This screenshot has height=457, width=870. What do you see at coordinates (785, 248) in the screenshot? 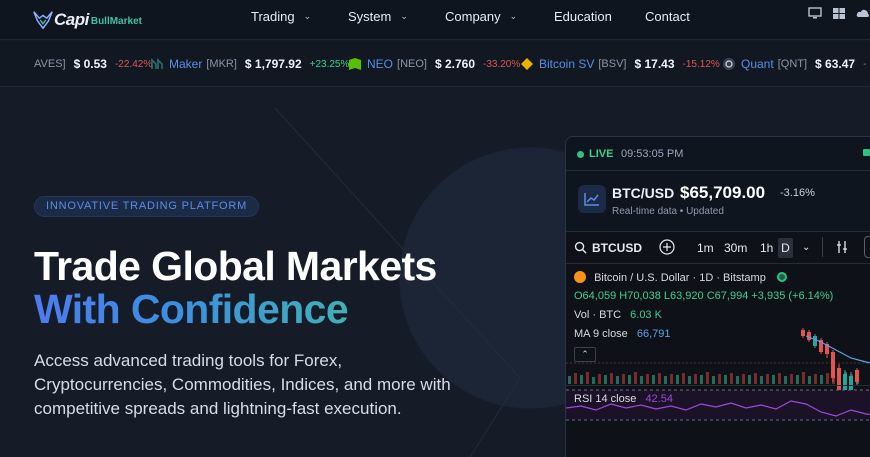
I see `interval-d: D` at bounding box center [785, 248].